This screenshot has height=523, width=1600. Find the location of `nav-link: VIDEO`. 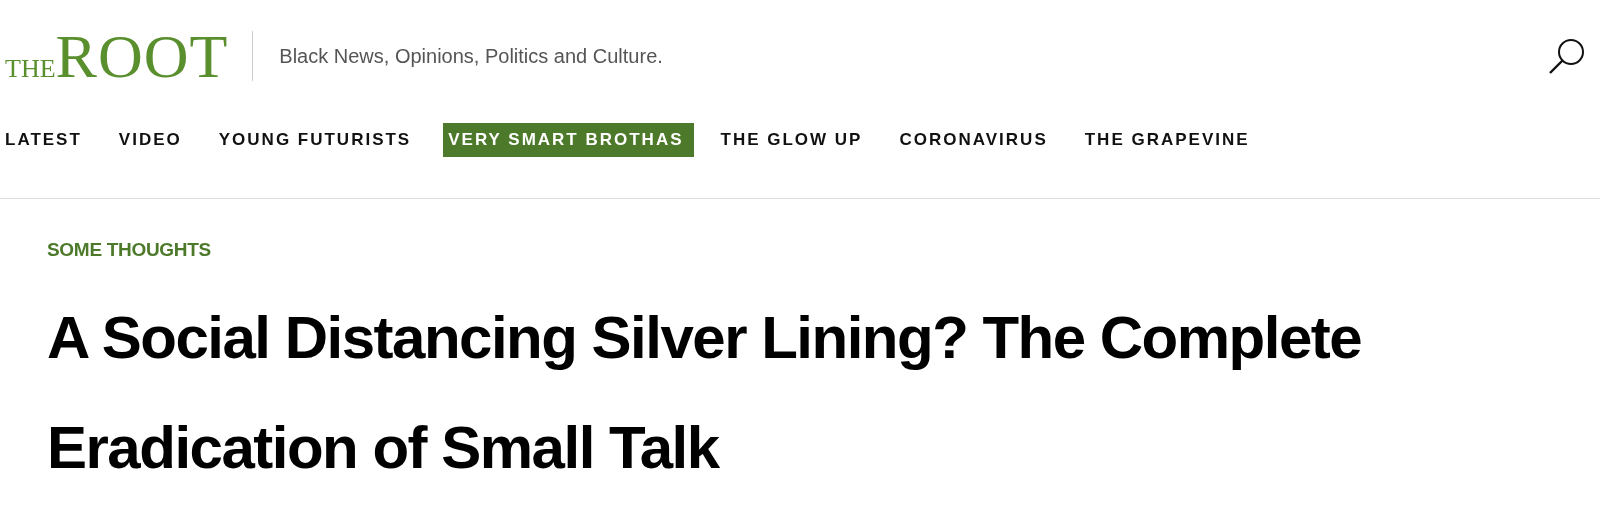

nav-link: VIDEO is located at coordinates (152, 140).